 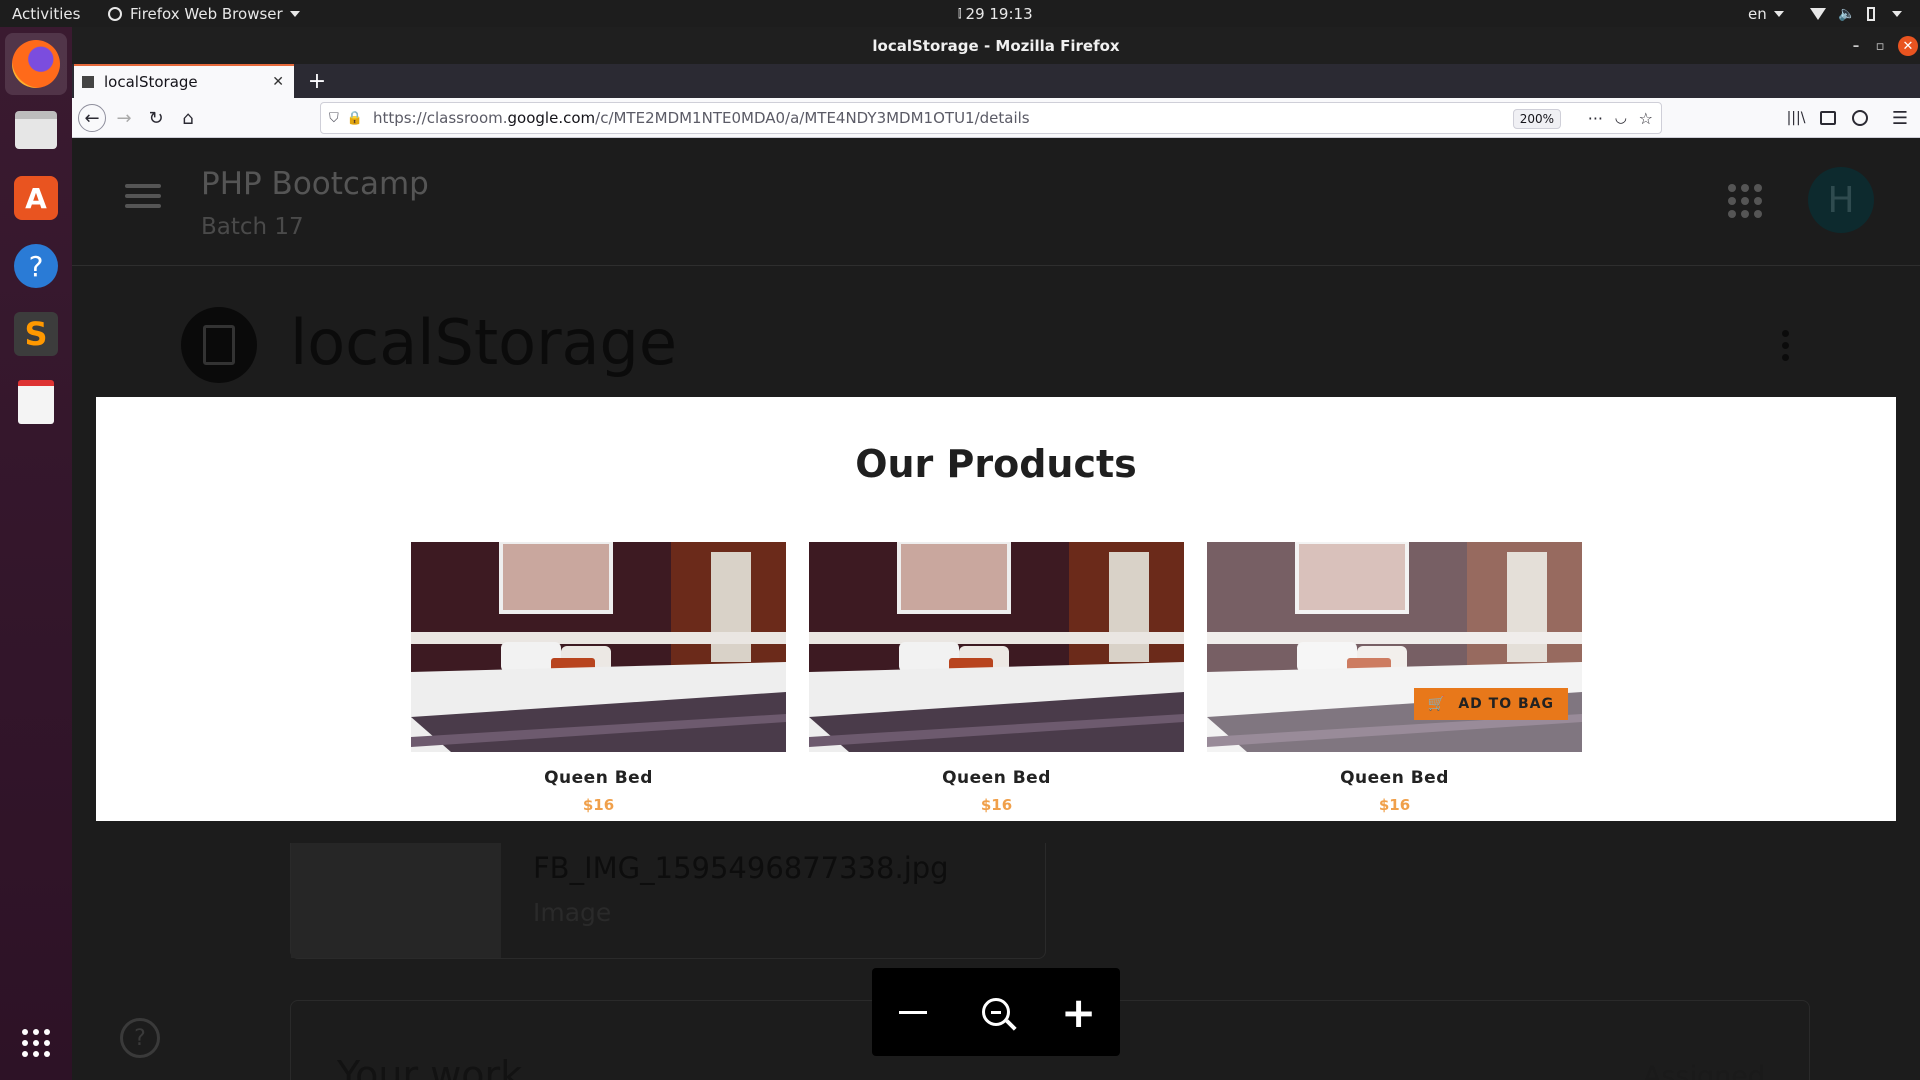 What do you see at coordinates (995, 13) in the screenshot?
I see `clock: ⫿ 29 19:13` at bounding box center [995, 13].